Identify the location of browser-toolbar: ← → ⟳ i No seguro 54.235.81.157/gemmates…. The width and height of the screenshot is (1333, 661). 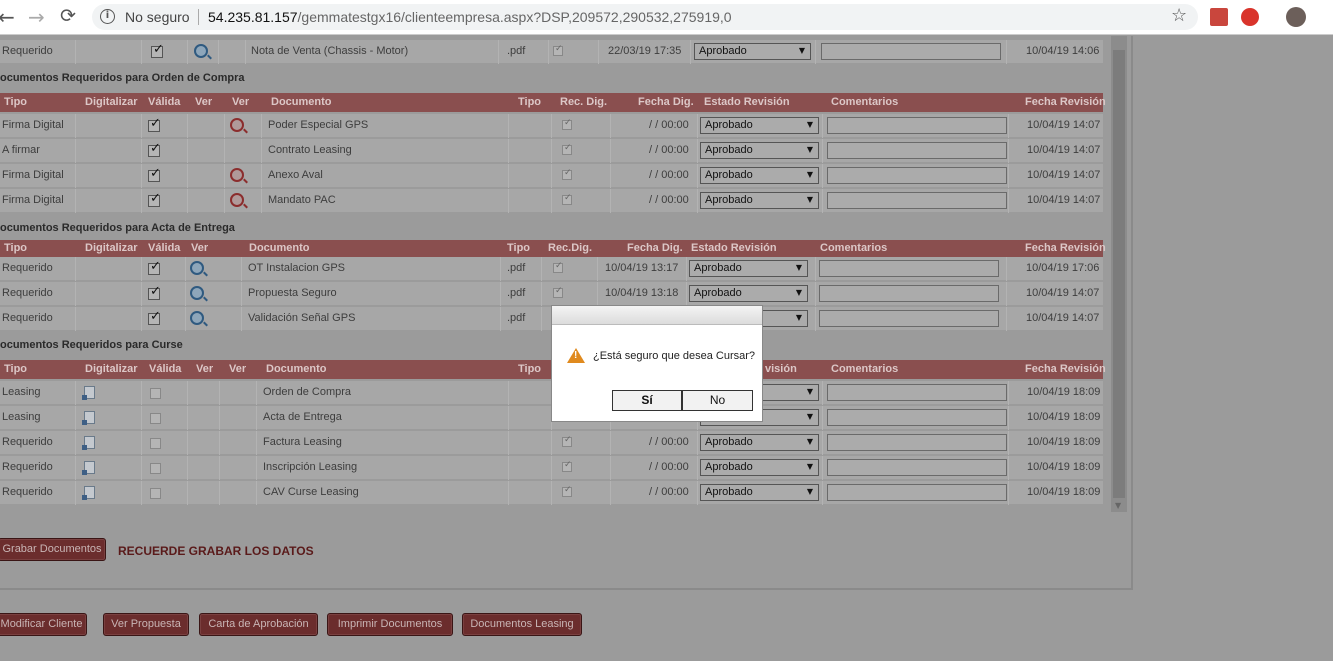
(666, 17).